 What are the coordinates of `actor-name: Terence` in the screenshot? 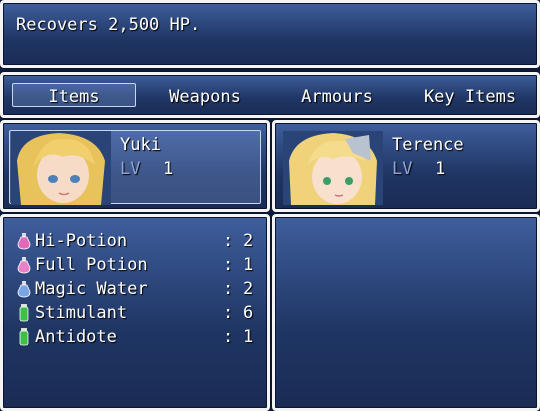 It's located at (428, 145).